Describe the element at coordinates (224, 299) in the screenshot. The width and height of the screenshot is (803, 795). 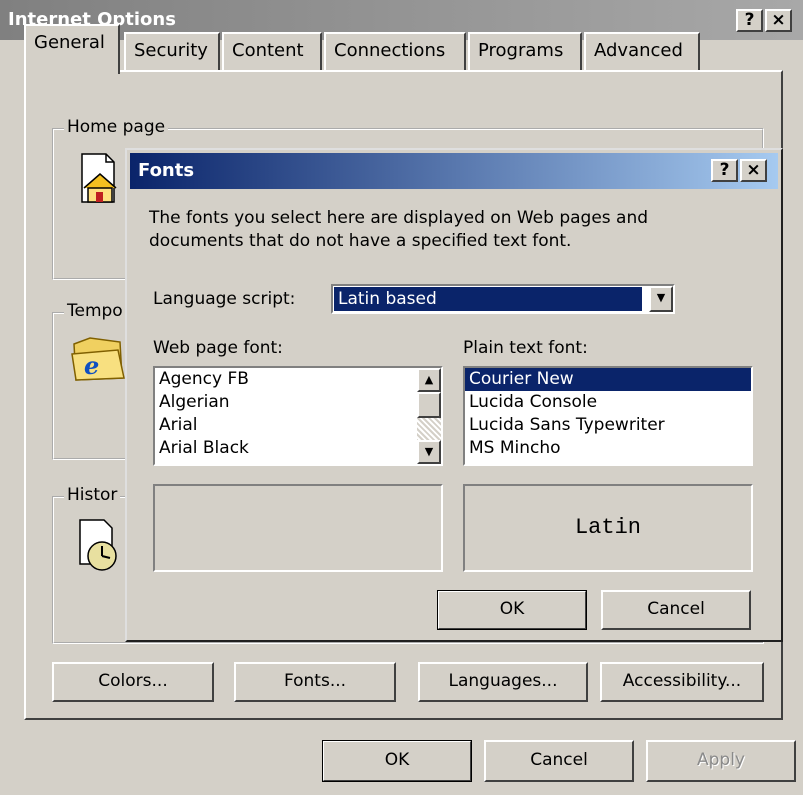
I see `language-script-label: Language script:` at that location.